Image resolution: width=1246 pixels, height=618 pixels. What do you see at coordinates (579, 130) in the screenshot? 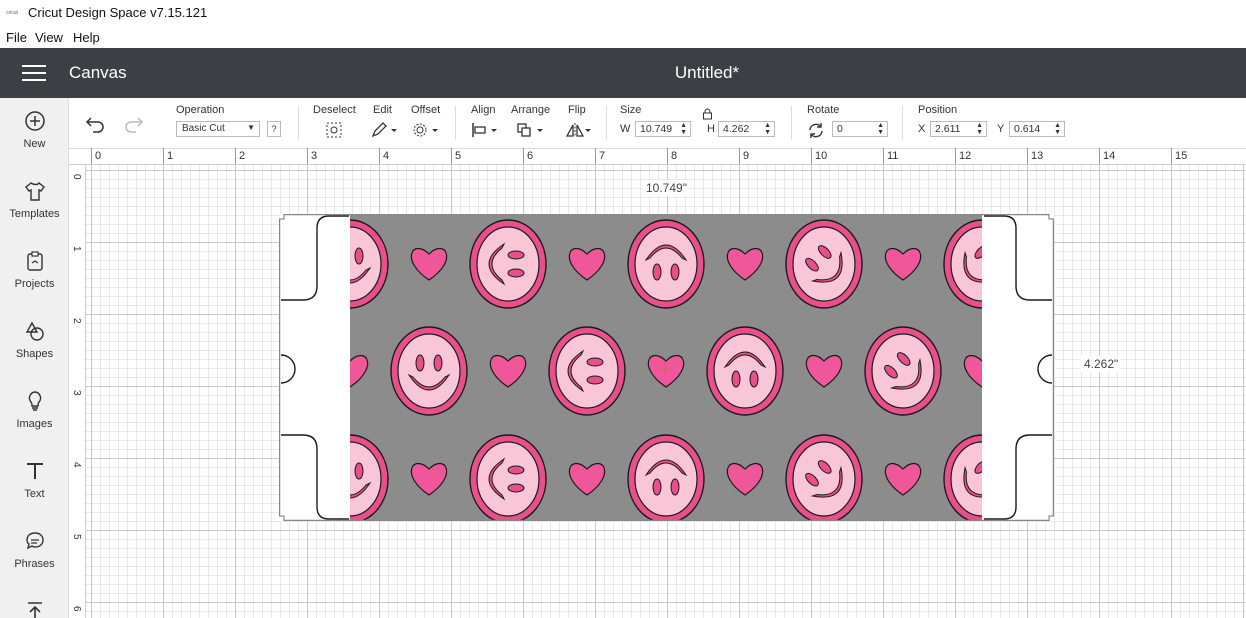
I see `flip-icon` at bounding box center [579, 130].